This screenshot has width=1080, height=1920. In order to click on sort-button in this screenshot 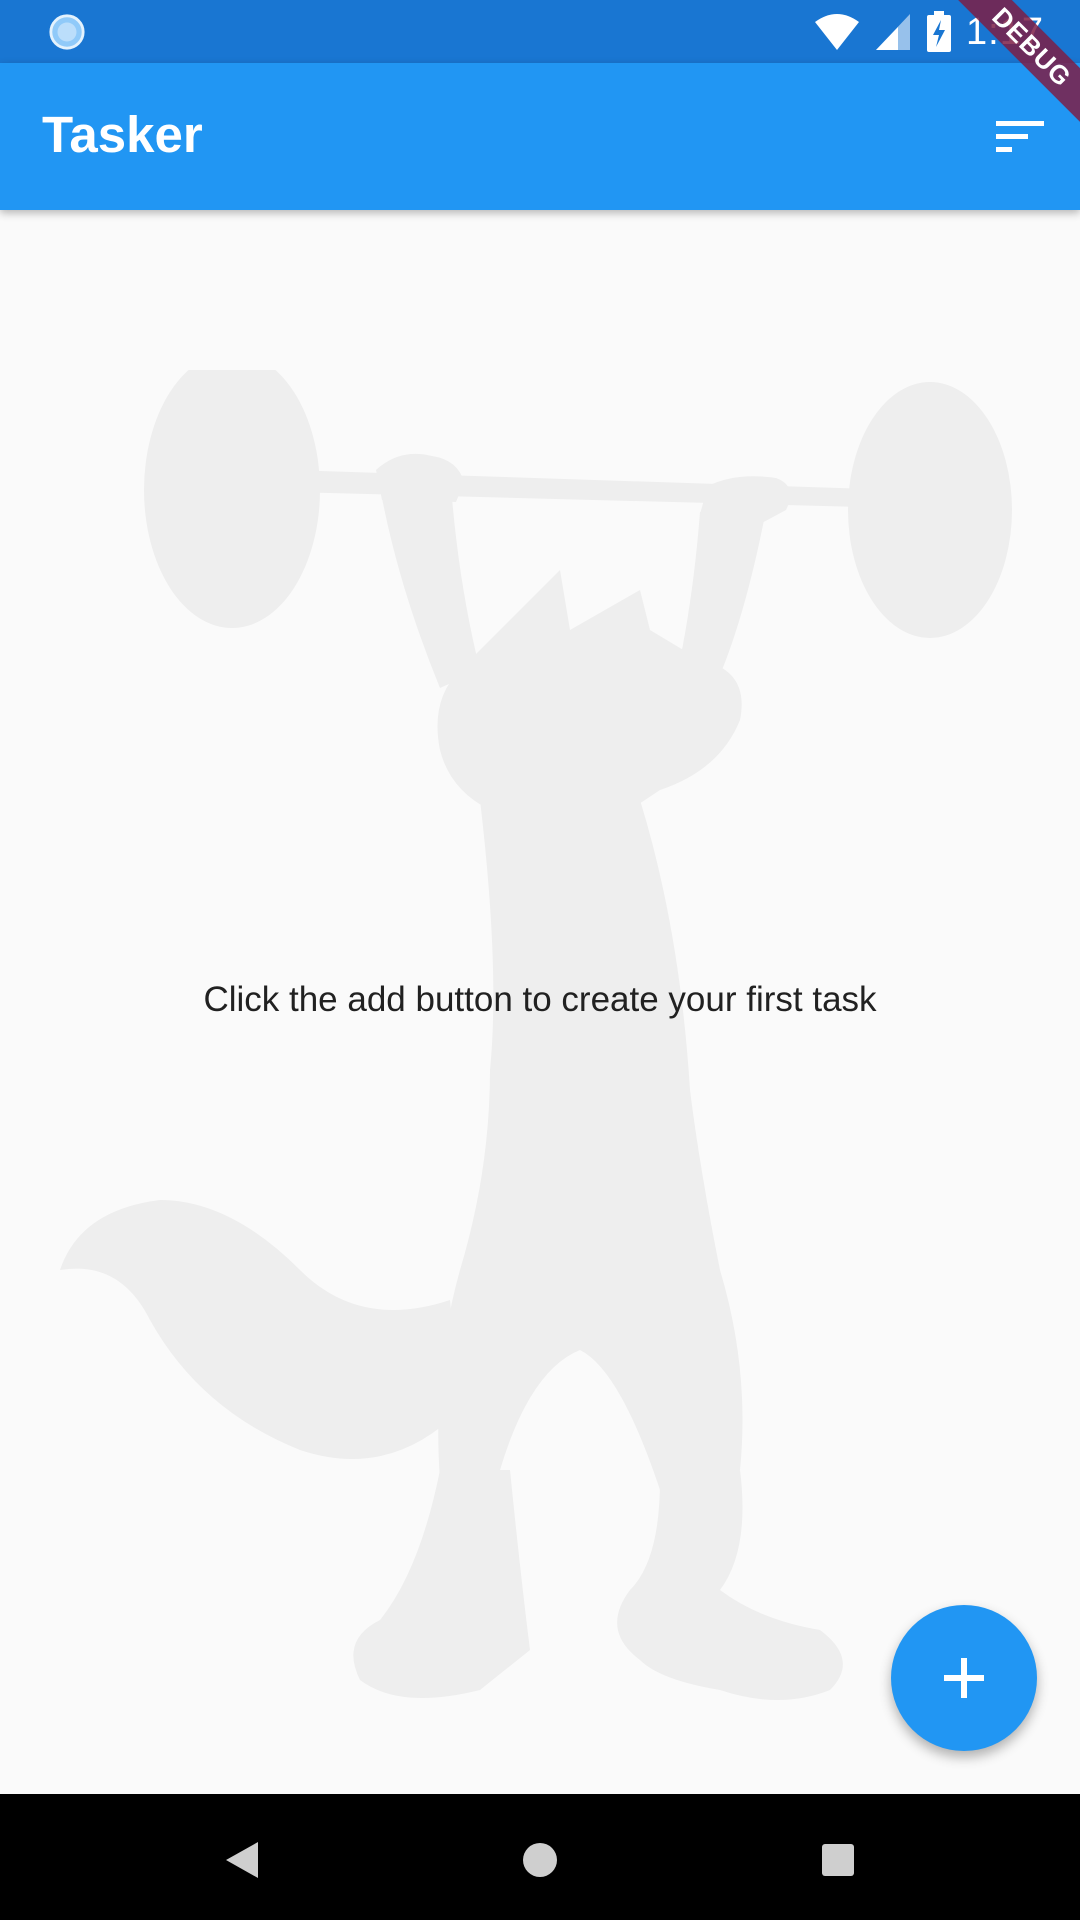, I will do `click(1020, 137)`.